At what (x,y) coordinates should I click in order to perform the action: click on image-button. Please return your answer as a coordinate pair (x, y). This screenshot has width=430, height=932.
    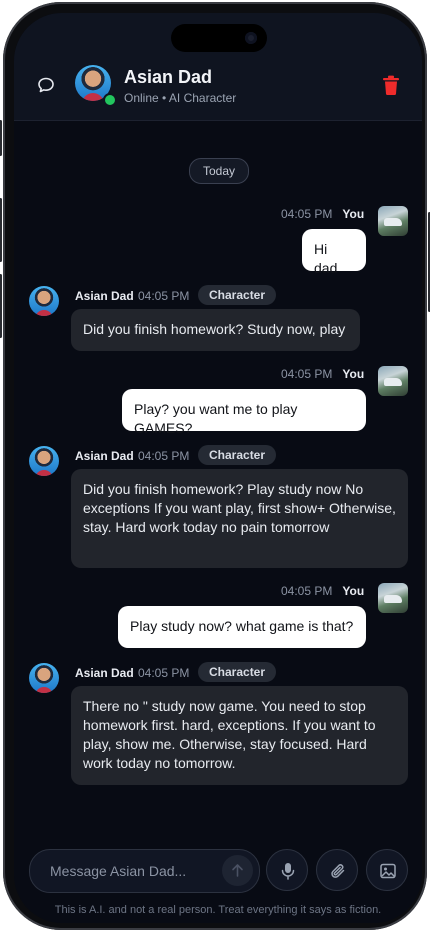
    Looking at the image, I should click on (387, 870).